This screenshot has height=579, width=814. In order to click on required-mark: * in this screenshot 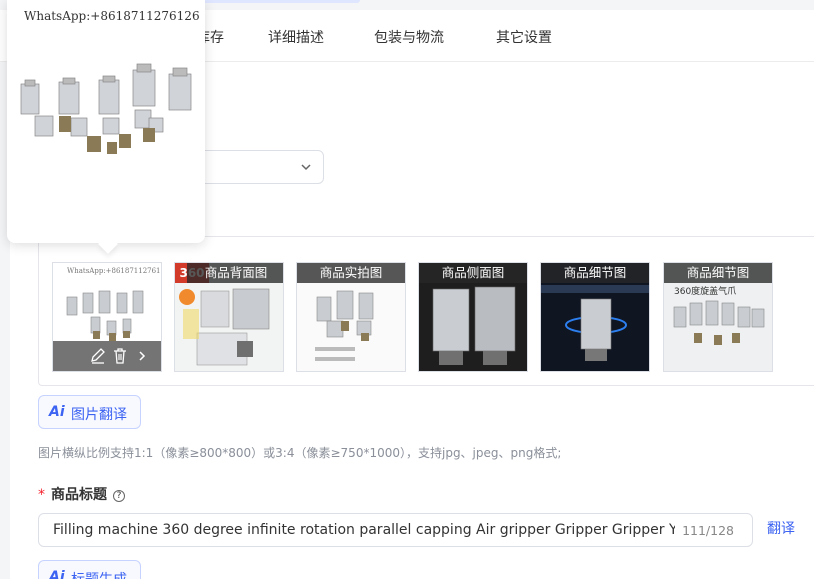, I will do `click(41, 495)`.